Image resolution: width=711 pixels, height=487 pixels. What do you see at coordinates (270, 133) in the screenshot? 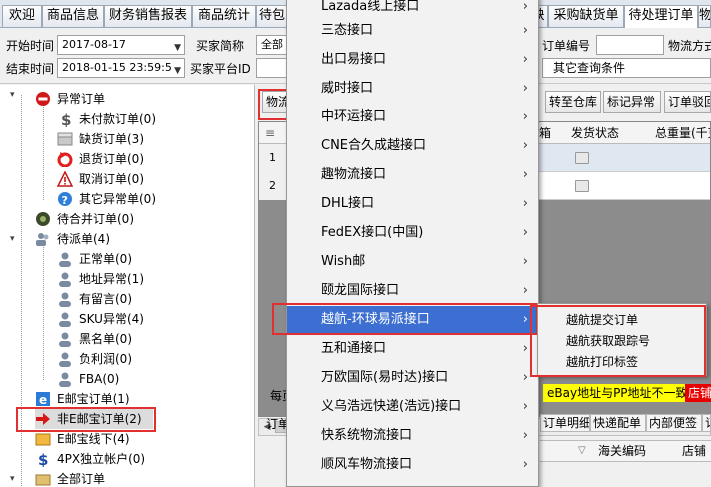
I see `grid-menu-icon: ≡` at bounding box center [270, 133].